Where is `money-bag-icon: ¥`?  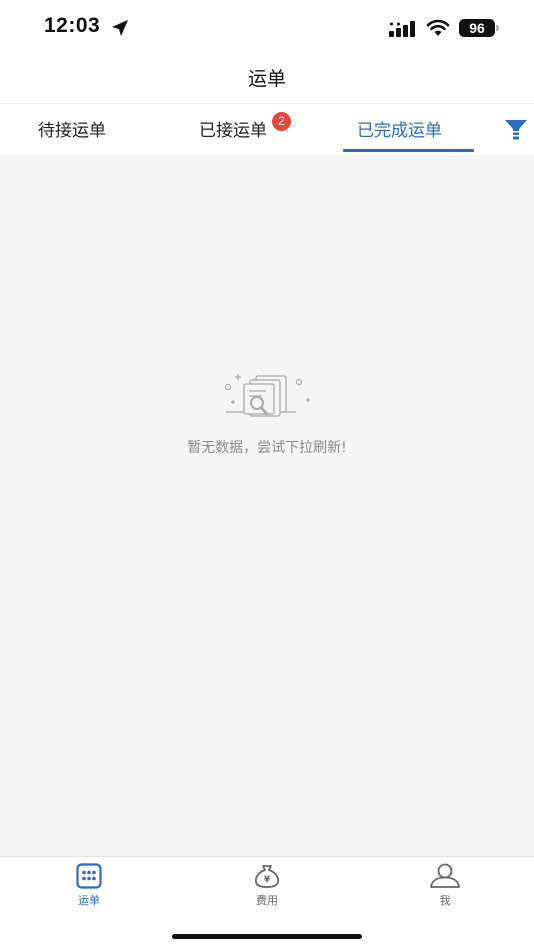
money-bag-icon: ¥ is located at coordinates (267, 876).